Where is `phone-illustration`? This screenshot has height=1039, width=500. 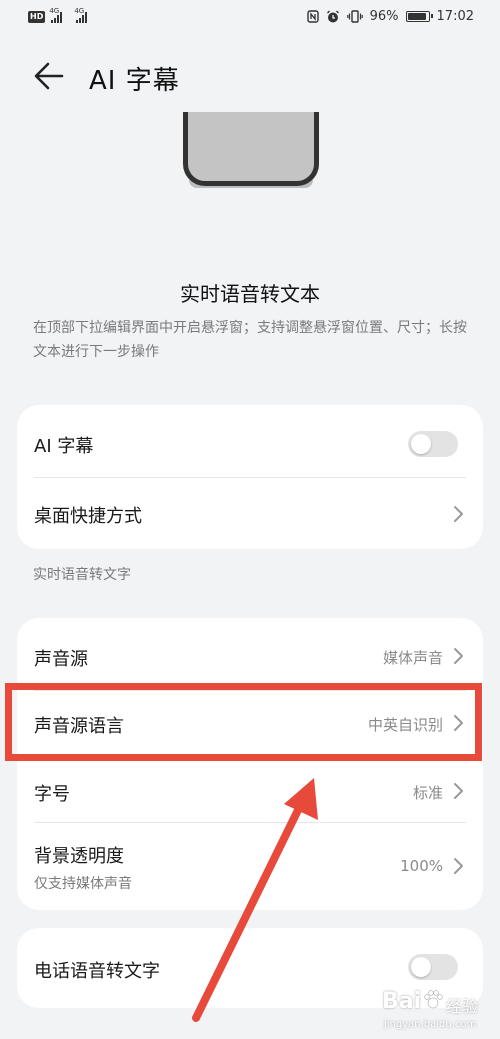
phone-illustration is located at coordinates (250, 192).